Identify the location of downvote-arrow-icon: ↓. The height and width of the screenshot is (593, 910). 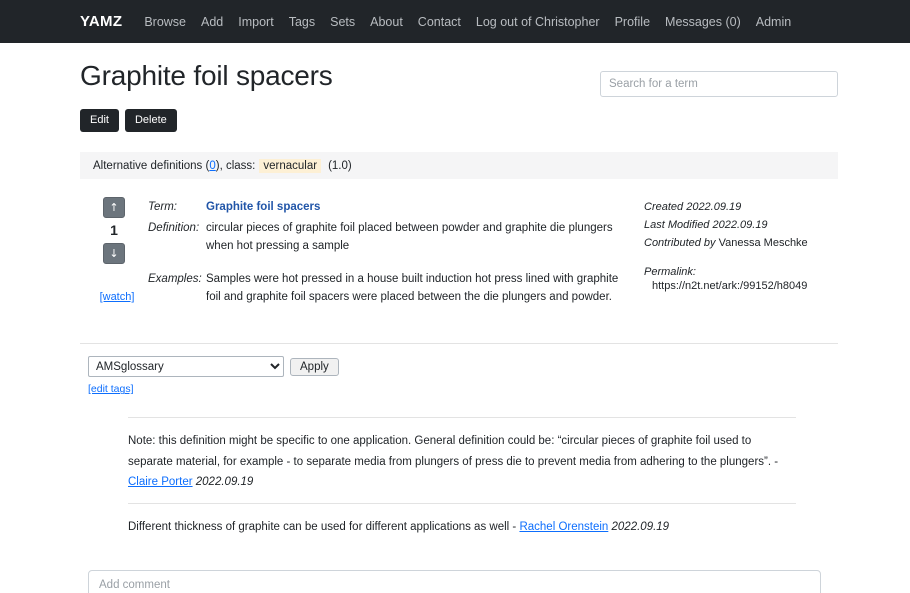
(114, 254).